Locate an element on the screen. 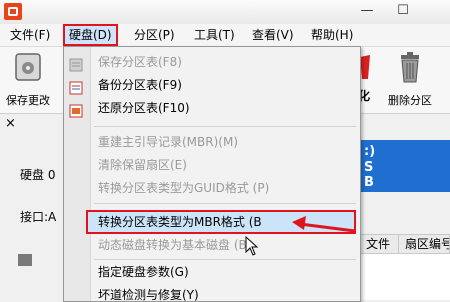 This screenshot has height=302, width=450. menu-partition: 分区(P) is located at coordinates (154, 35).